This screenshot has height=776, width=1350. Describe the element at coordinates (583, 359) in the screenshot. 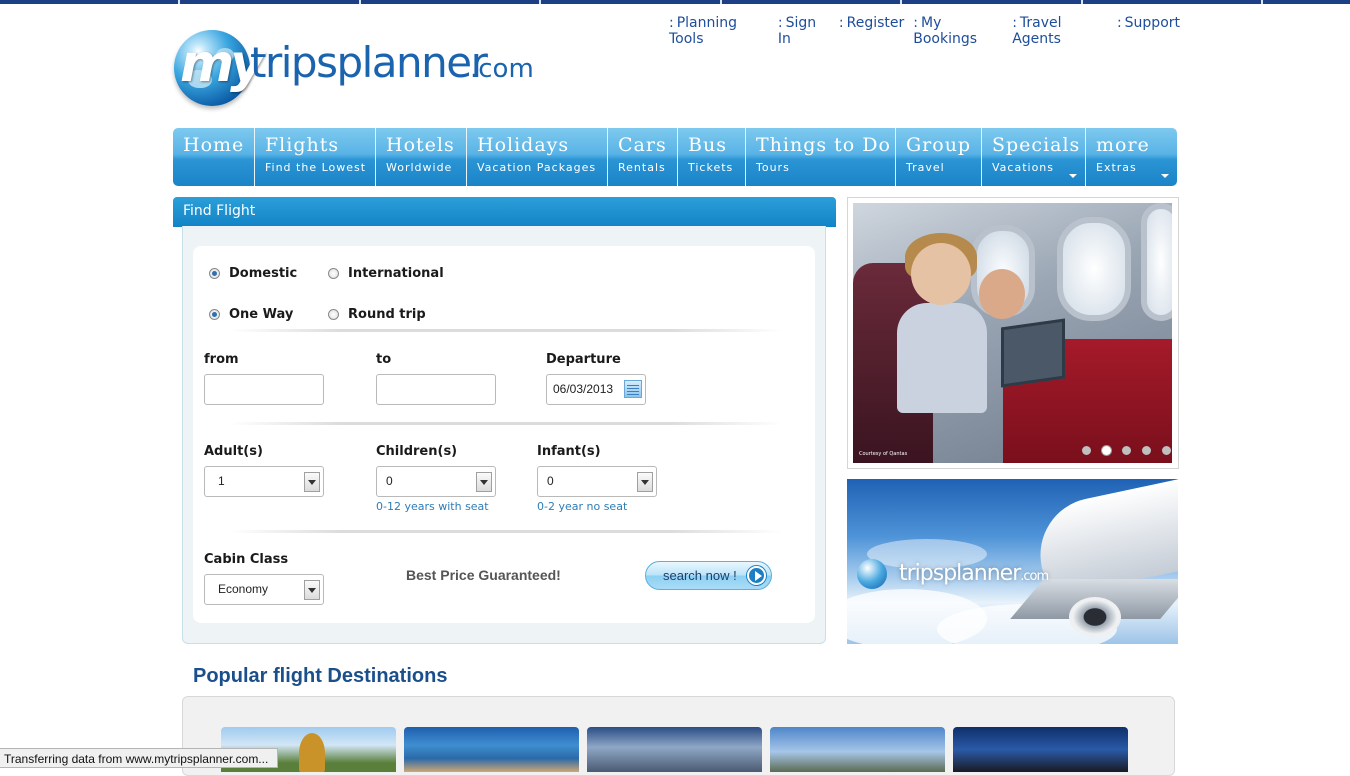

I see `departure-label: Departure` at that location.